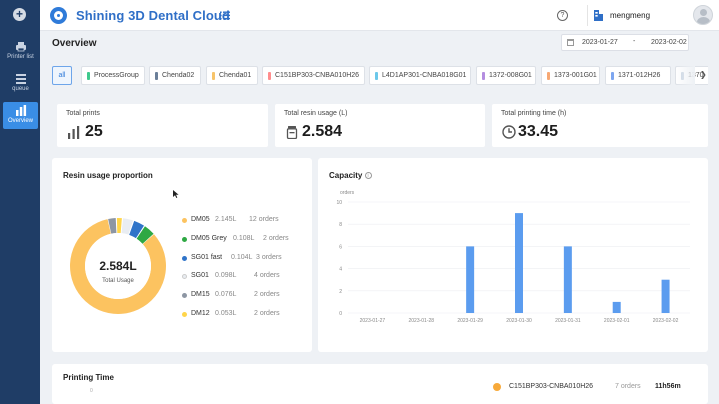  What do you see at coordinates (200, 275) in the screenshot?
I see `legend-name: SG01` at bounding box center [200, 275].